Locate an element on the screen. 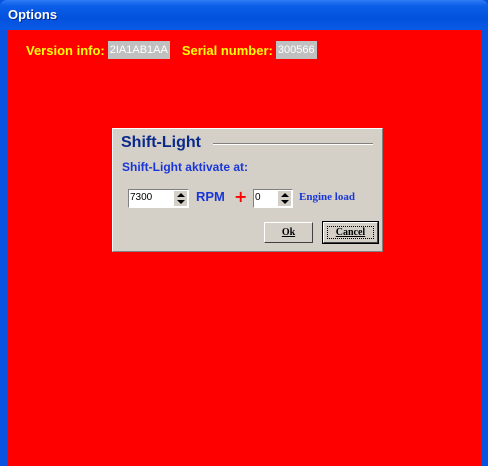  ok-button: Ok is located at coordinates (288, 232).